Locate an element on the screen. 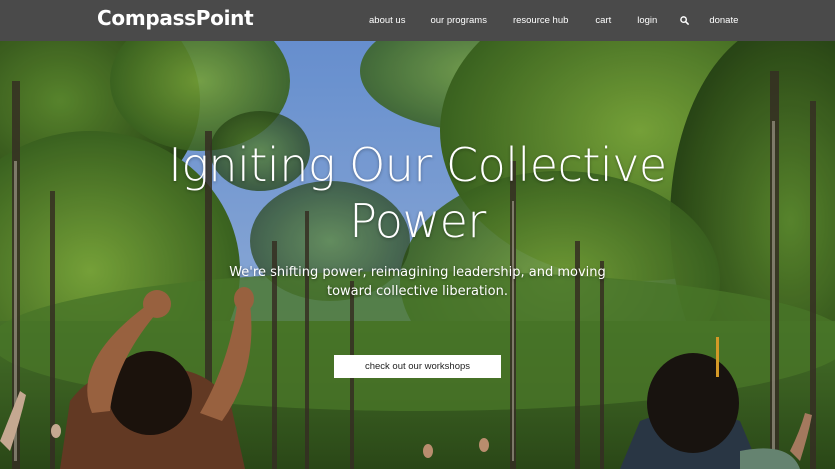 The image size is (835, 469). nav-link-login: login is located at coordinates (647, 20).